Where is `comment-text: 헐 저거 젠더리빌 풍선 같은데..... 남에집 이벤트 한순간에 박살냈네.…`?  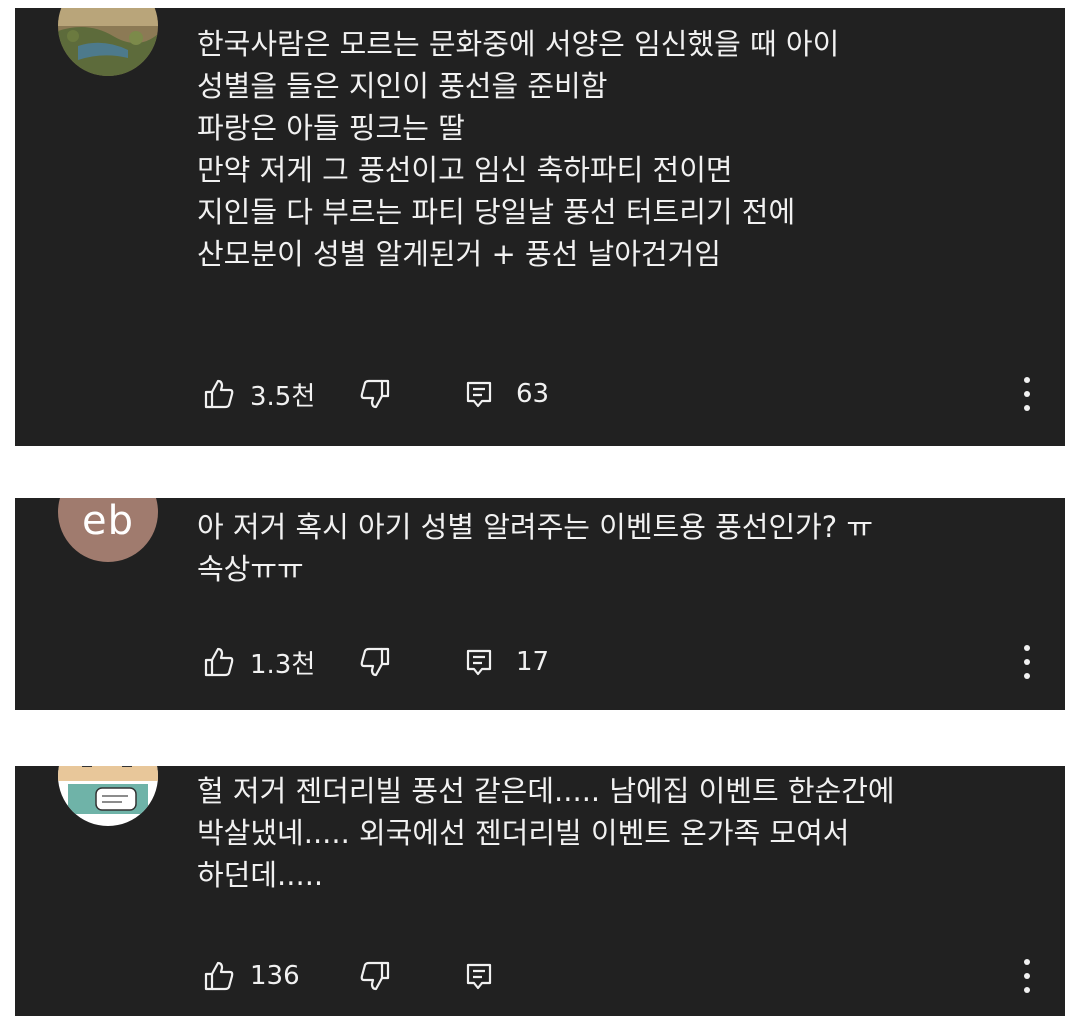 comment-text: 헐 저거 젠더리빌 풍선 같은데..... 남에집 이벤트 한순간에 박살냈네.… is located at coordinates (611, 833).